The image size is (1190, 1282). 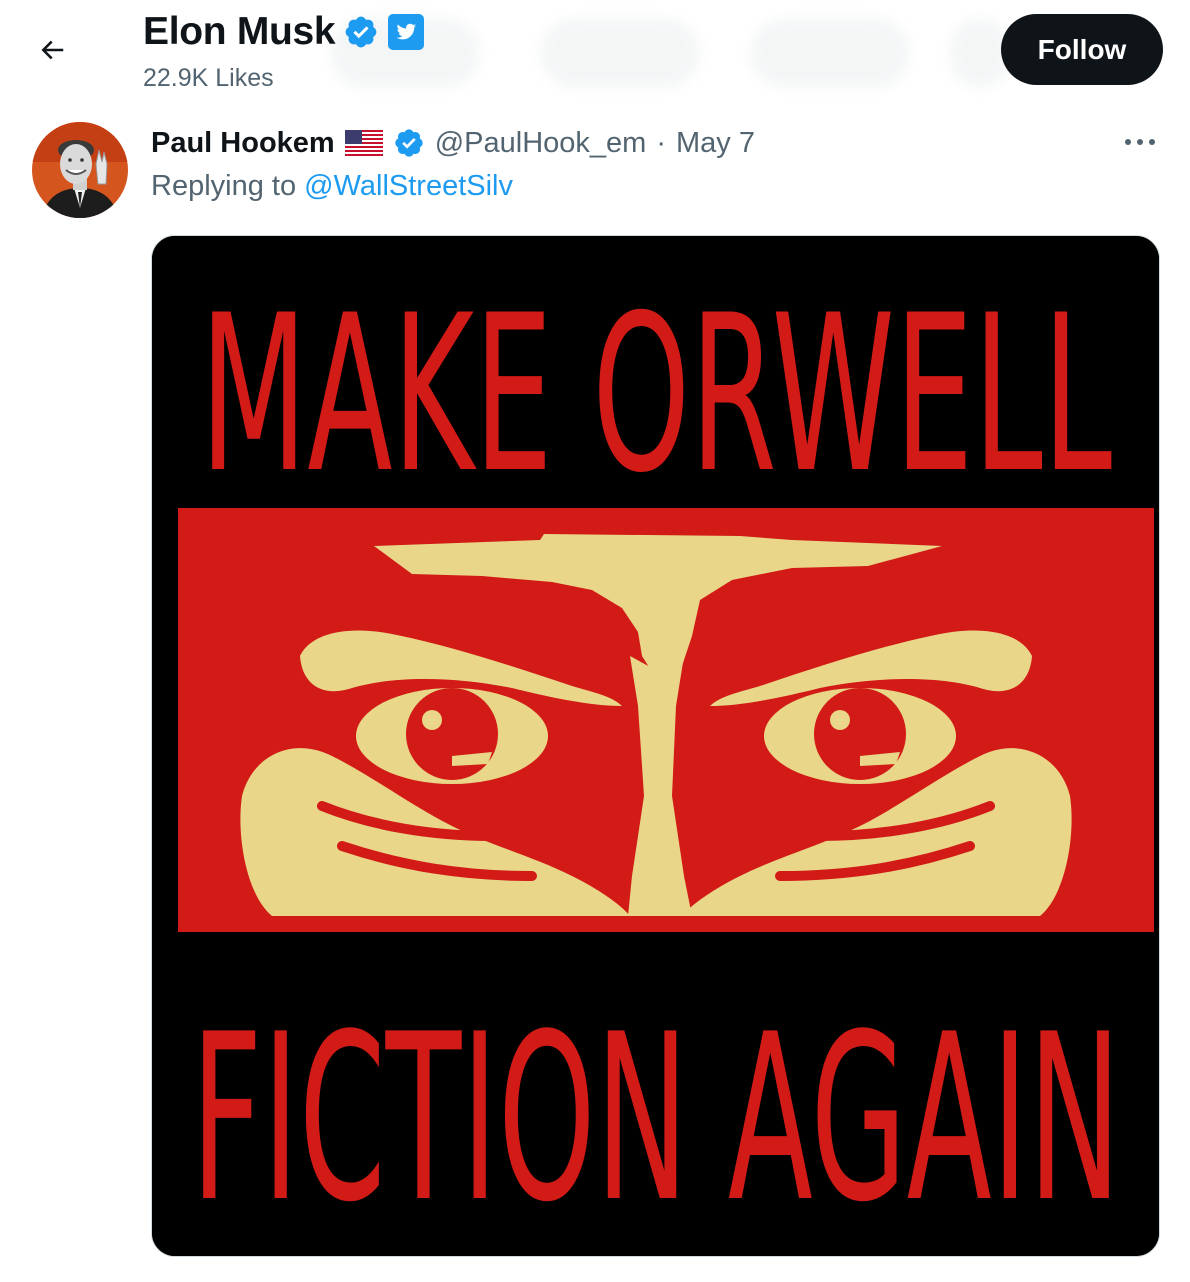 What do you see at coordinates (1082, 49) in the screenshot?
I see `follow-button: Follow` at bounding box center [1082, 49].